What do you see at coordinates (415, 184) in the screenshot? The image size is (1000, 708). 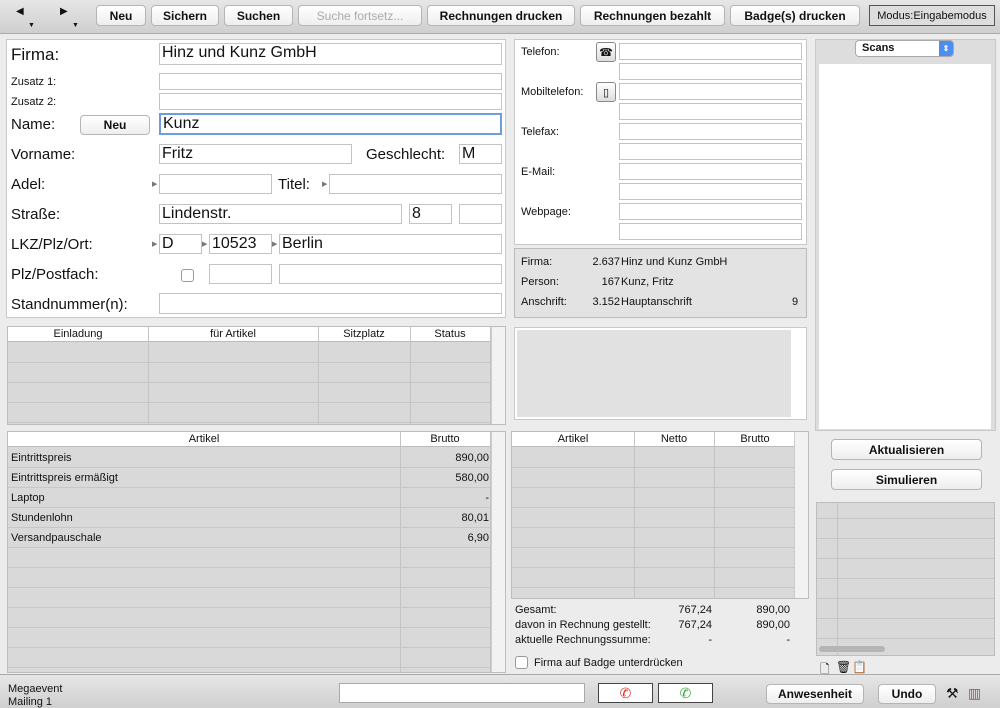 I see `titel-input` at bounding box center [415, 184].